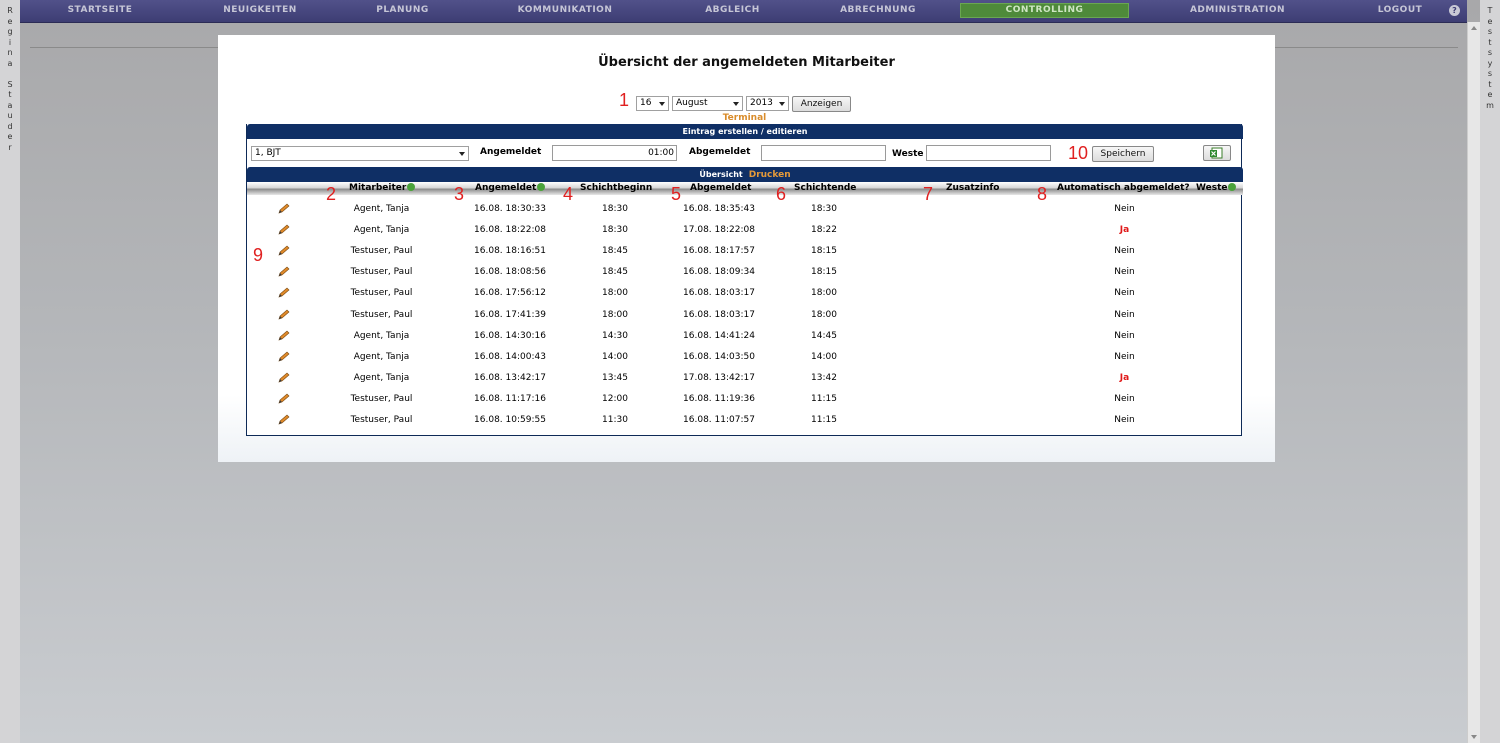 The height and width of the screenshot is (743, 1500). Describe the element at coordinates (402, 10) in the screenshot. I see `nav-planung: PLANUNG` at that location.